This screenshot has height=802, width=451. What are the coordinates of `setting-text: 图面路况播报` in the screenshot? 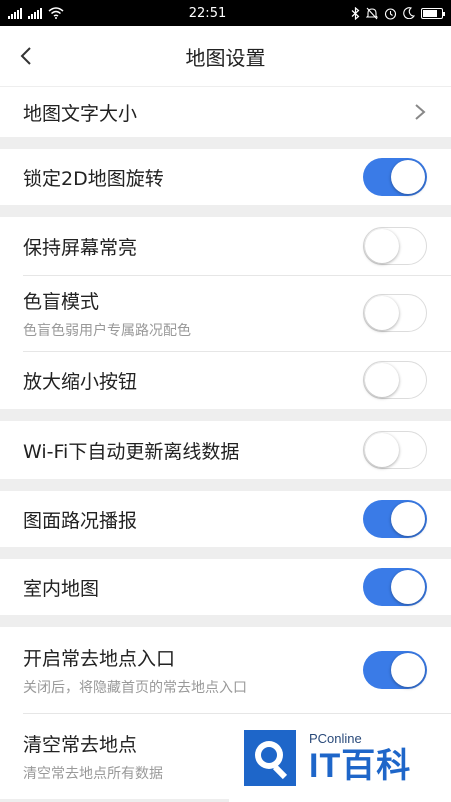 It's located at (80, 519).